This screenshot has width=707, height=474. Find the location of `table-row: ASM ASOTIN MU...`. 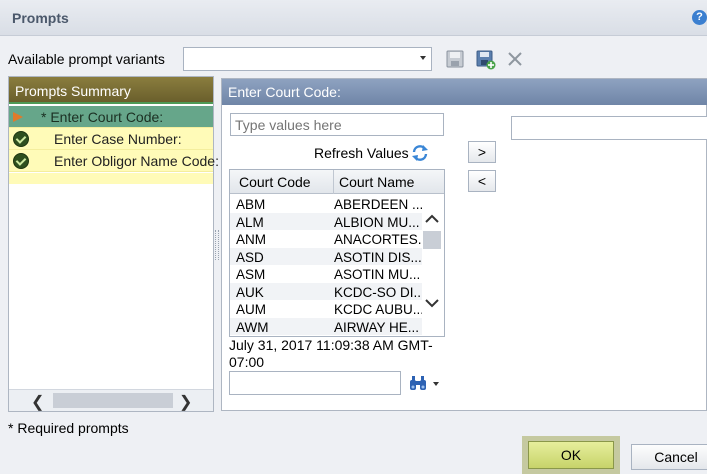

table-row: ASM ASOTIN MU... is located at coordinates (326, 274).